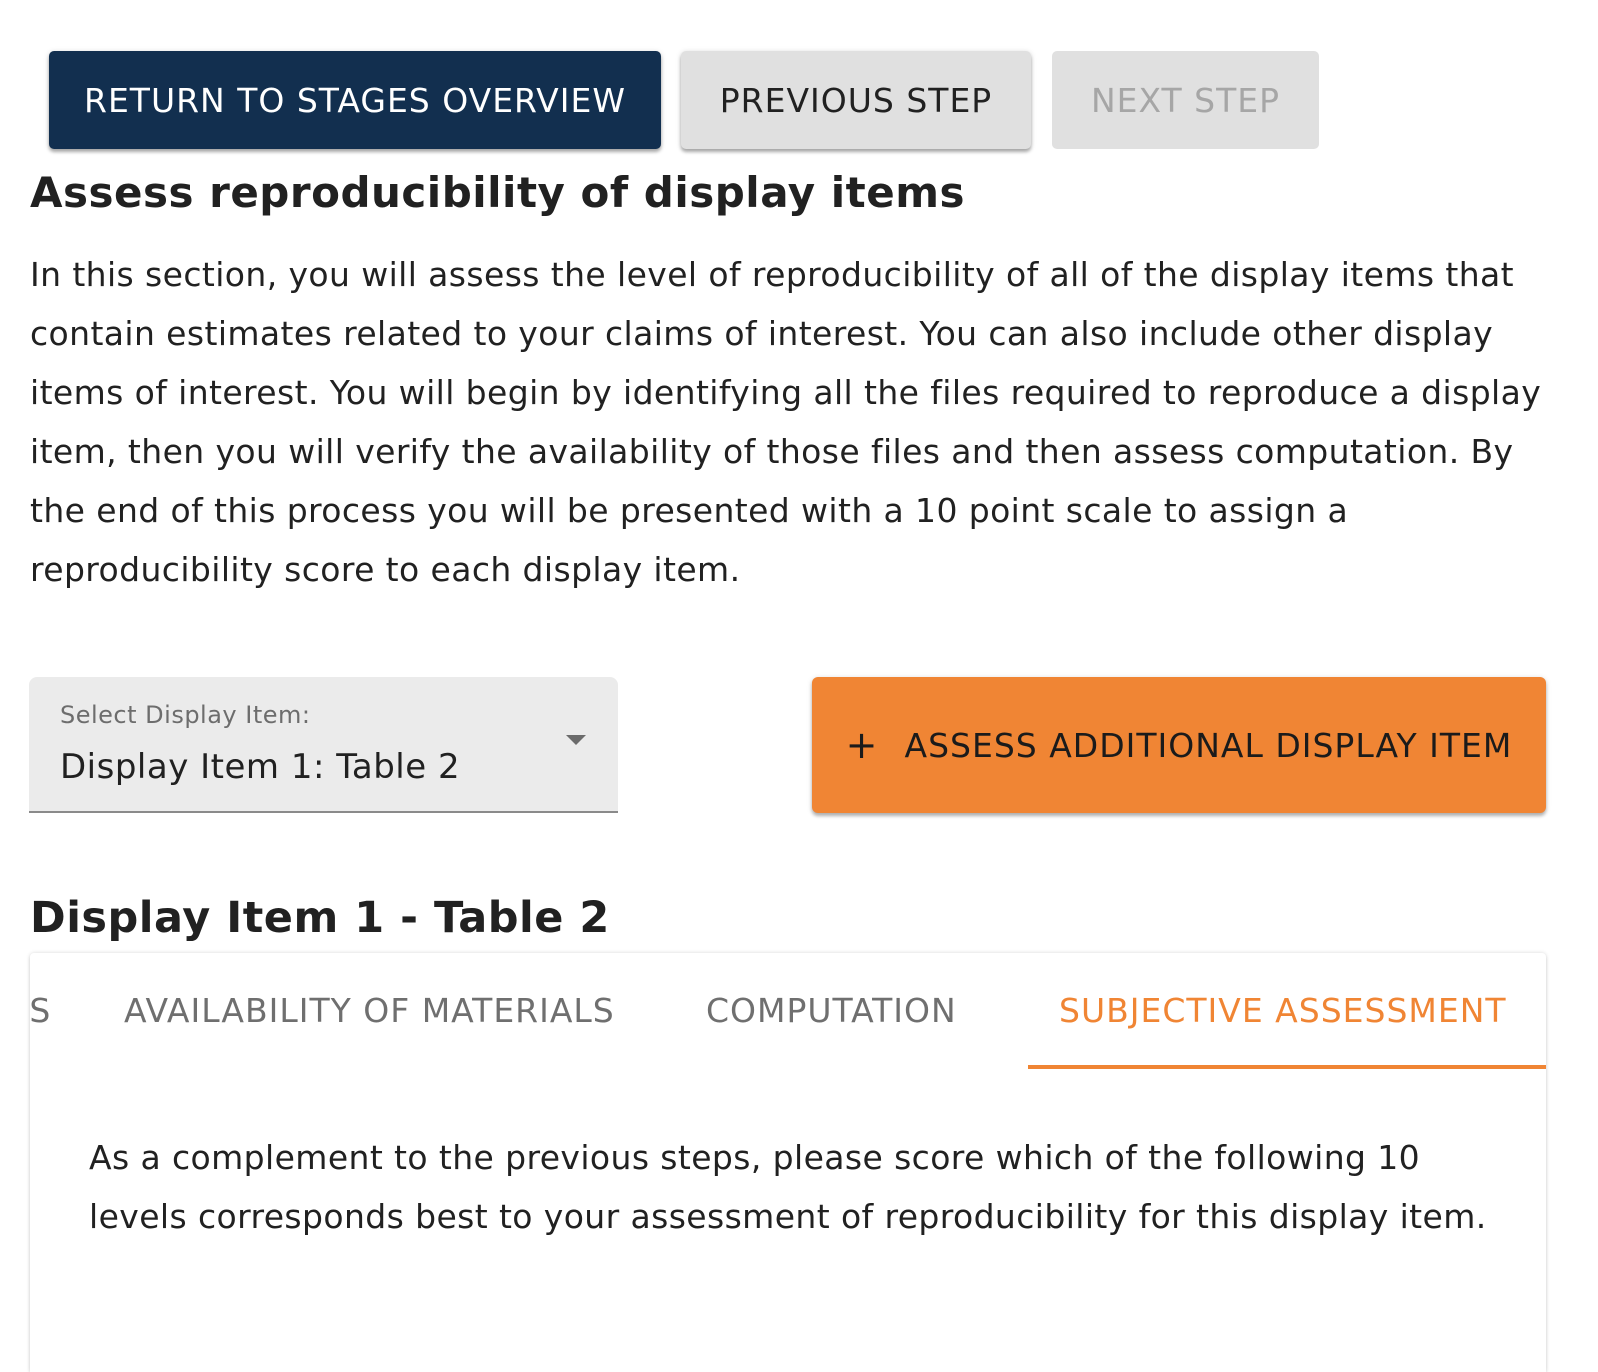 The height and width of the screenshot is (1372, 1598). Describe the element at coordinates (862, 745) in the screenshot. I see `plus-icon: +` at that location.